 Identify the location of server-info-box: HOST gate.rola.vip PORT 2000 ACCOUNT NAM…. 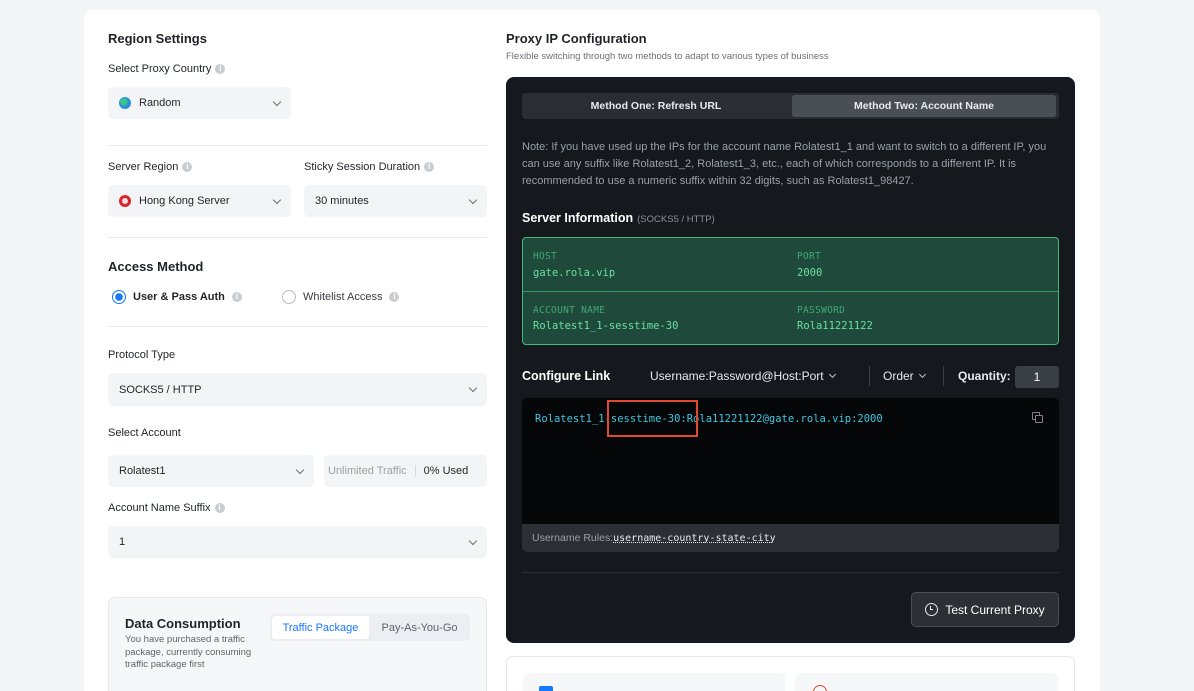
(790, 291).